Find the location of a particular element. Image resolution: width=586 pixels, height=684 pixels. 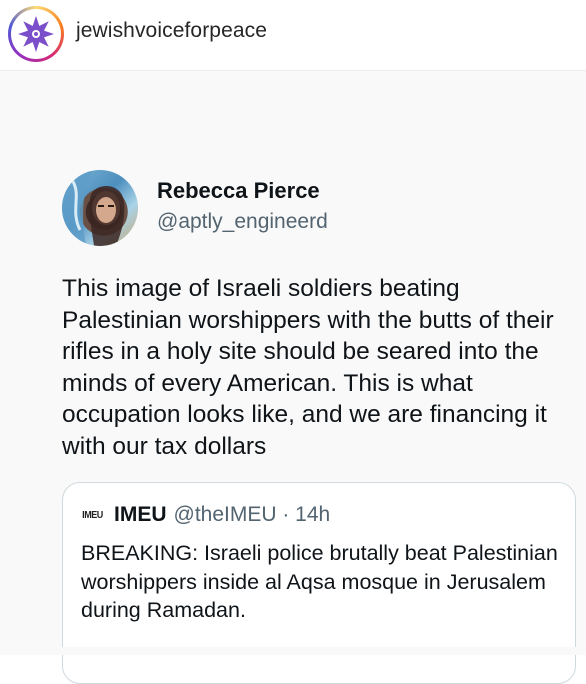

account-username: jewishvoiceforpeace is located at coordinates (171, 31).